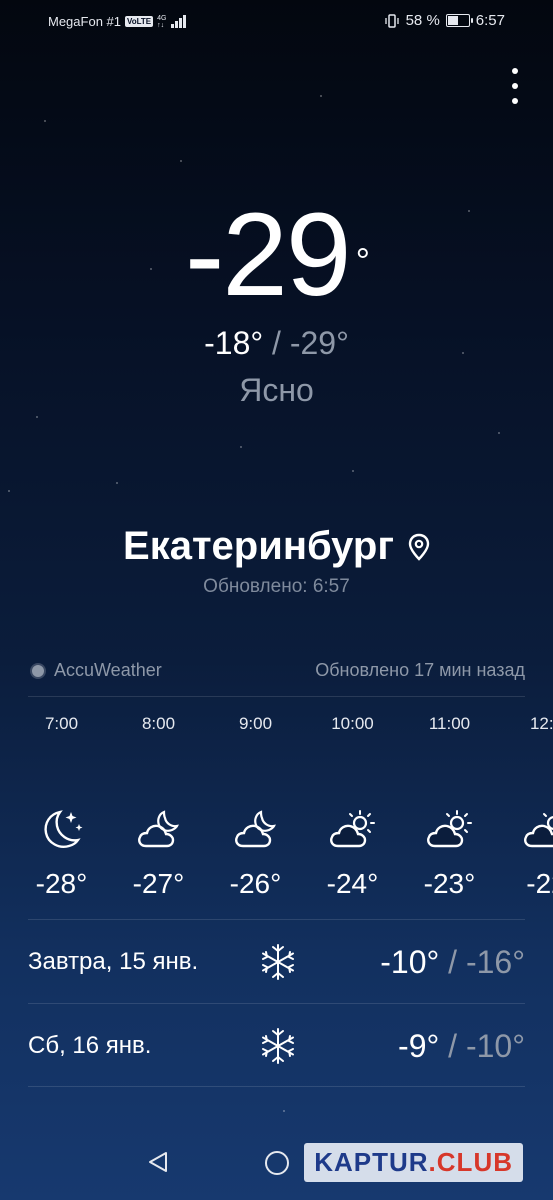 The image size is (553, 1200). I want to click on battery-percent: 58 %, so click(422, 20).